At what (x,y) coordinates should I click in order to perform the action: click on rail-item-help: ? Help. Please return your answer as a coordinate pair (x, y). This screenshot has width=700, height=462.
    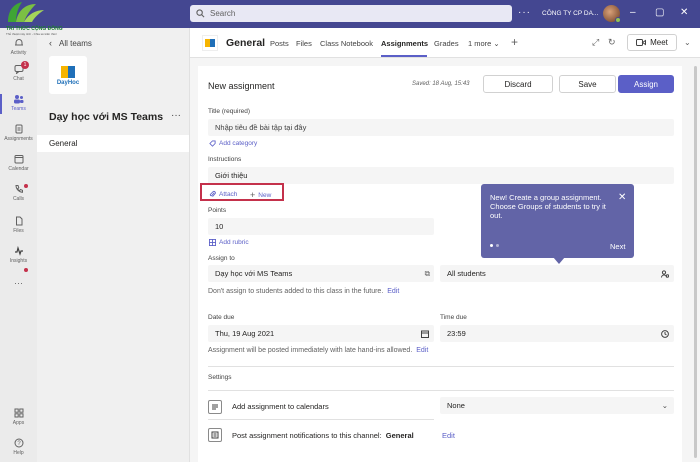
    Looking at the image, I should click on (18, 447).